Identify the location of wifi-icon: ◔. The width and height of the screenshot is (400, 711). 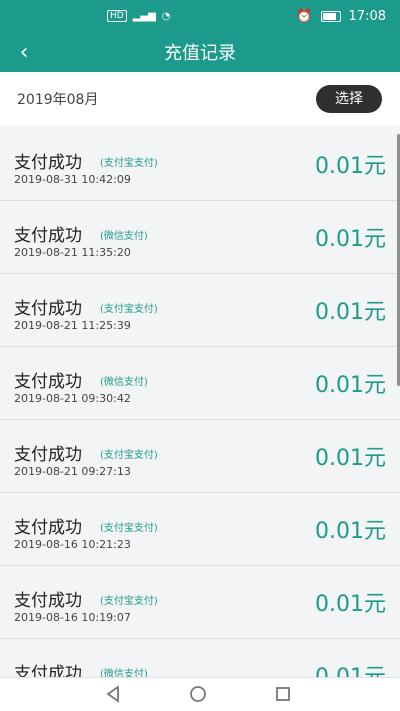
(166, 16).